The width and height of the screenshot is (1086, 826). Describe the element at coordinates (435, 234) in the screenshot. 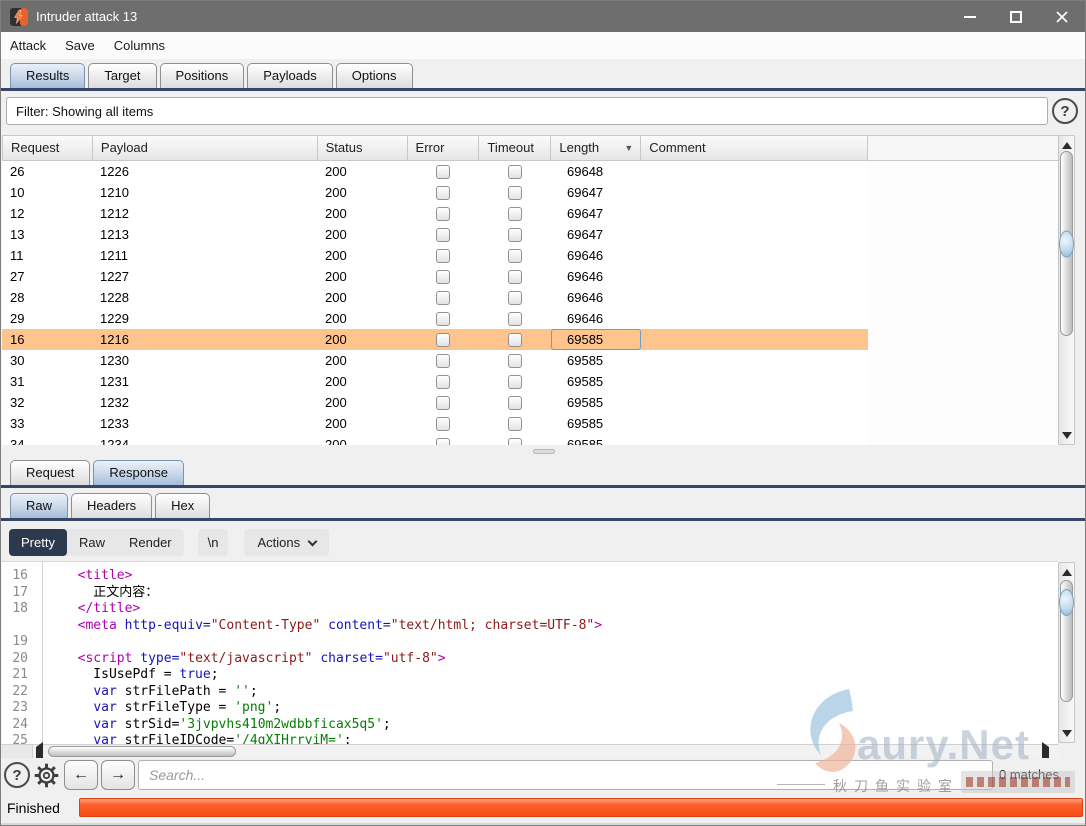

I see `table-row: 13 1213 200 69647` at that location.